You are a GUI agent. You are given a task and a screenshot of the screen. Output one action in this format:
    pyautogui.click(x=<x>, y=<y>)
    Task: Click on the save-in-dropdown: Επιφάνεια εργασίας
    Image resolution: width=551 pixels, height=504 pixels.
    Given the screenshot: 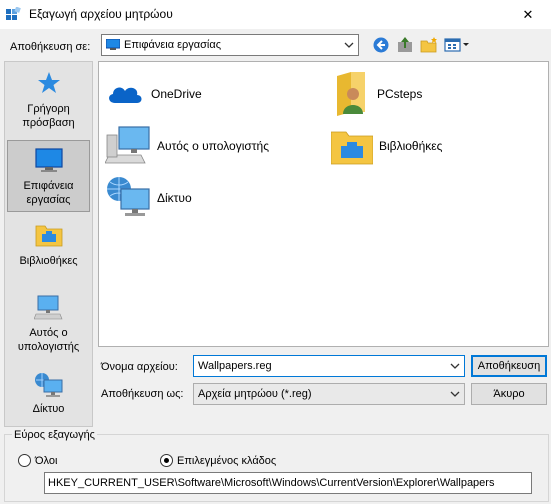 What is the action you would take?
    pyautogui.click(x=230, y=45)
    